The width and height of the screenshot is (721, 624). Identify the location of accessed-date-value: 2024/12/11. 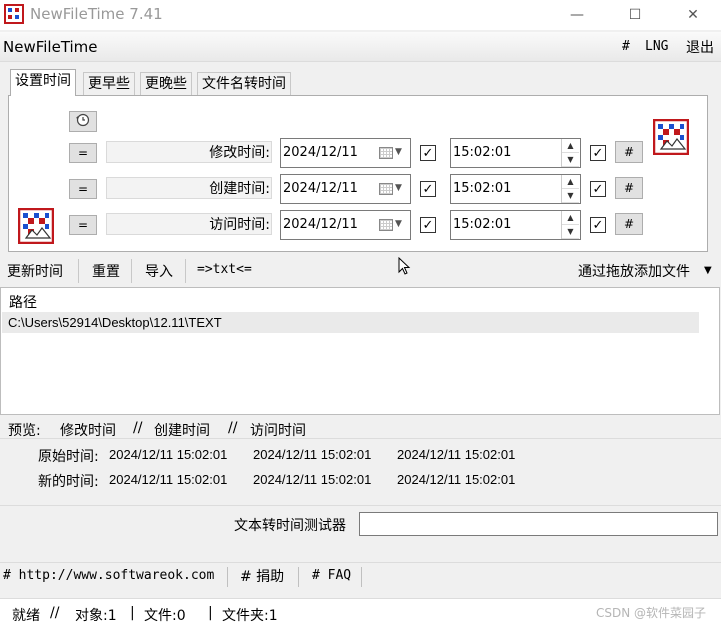
(320, 224).